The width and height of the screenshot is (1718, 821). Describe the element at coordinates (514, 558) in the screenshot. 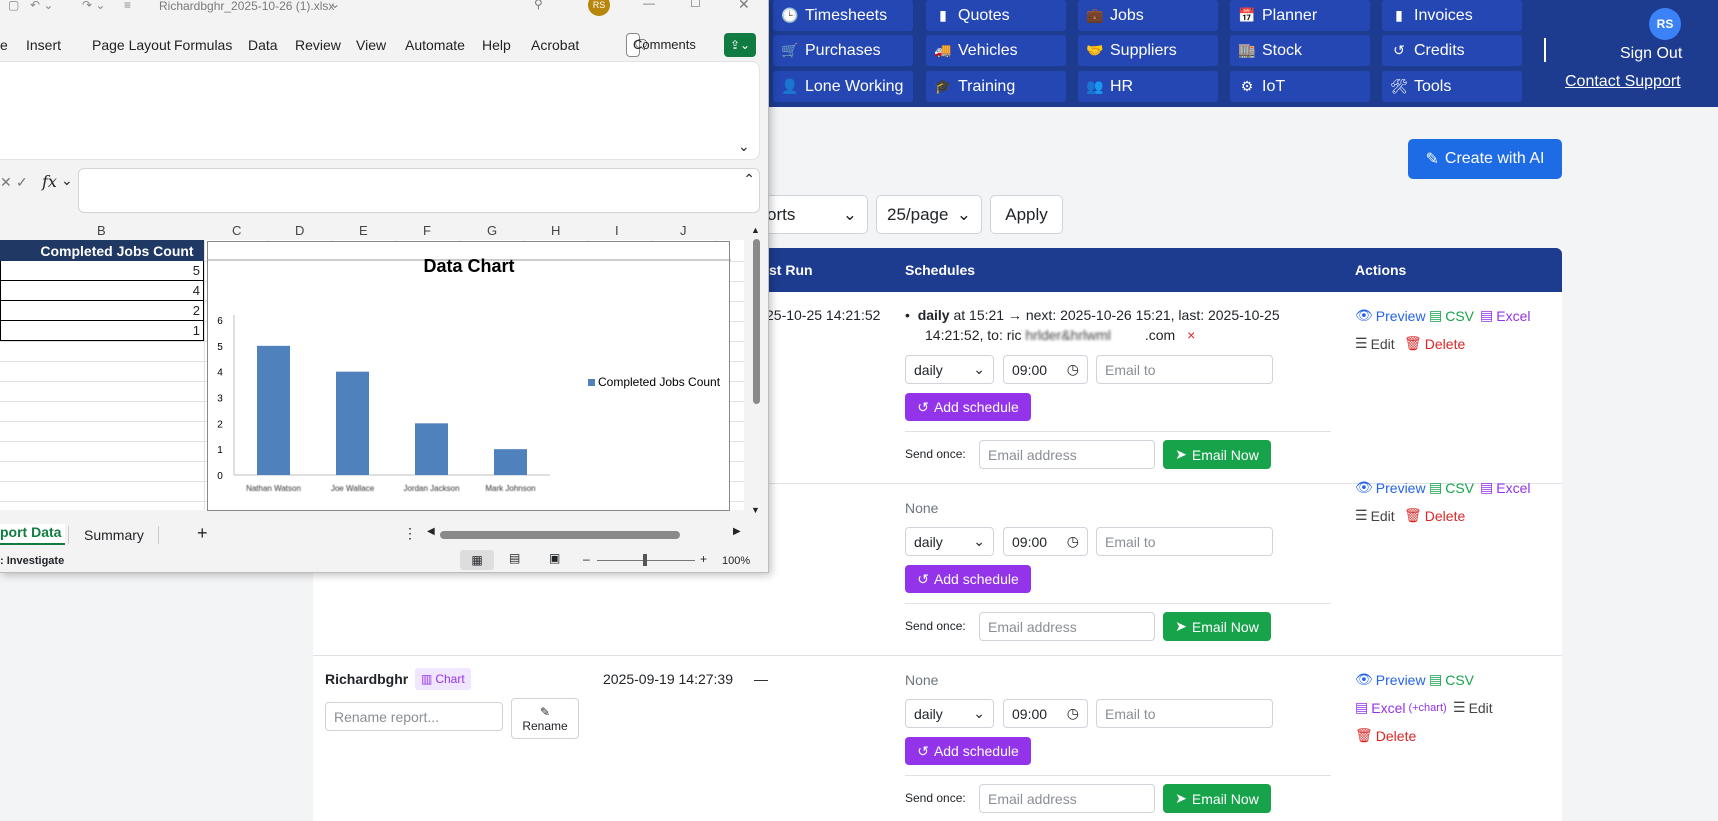

I see `page-layout-view-icon: ▤` at that location.